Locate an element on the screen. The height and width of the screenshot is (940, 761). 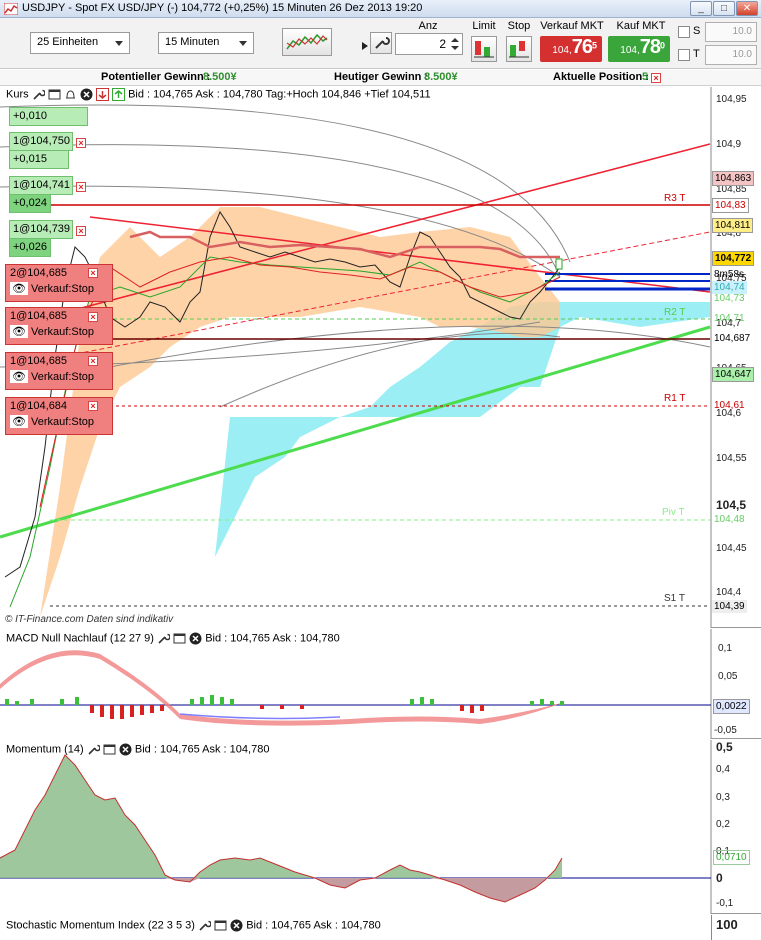
interval-select-value: 15 Minuten is located at coordinates (192, 42).